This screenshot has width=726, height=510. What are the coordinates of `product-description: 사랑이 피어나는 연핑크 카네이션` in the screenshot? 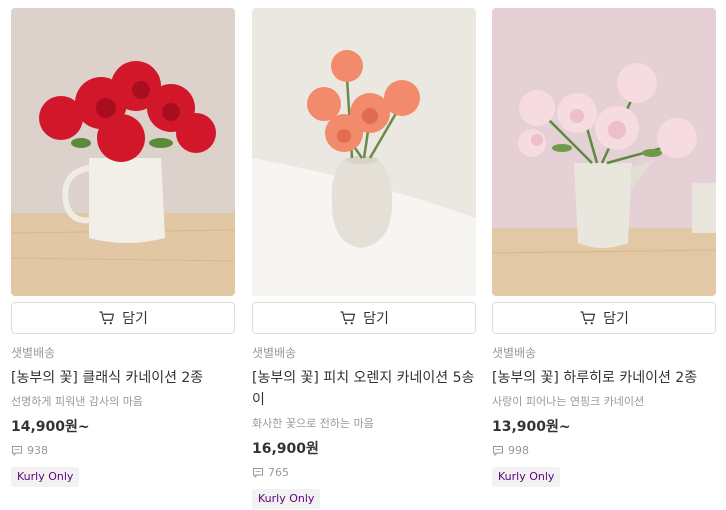 It's located at (568, 401).